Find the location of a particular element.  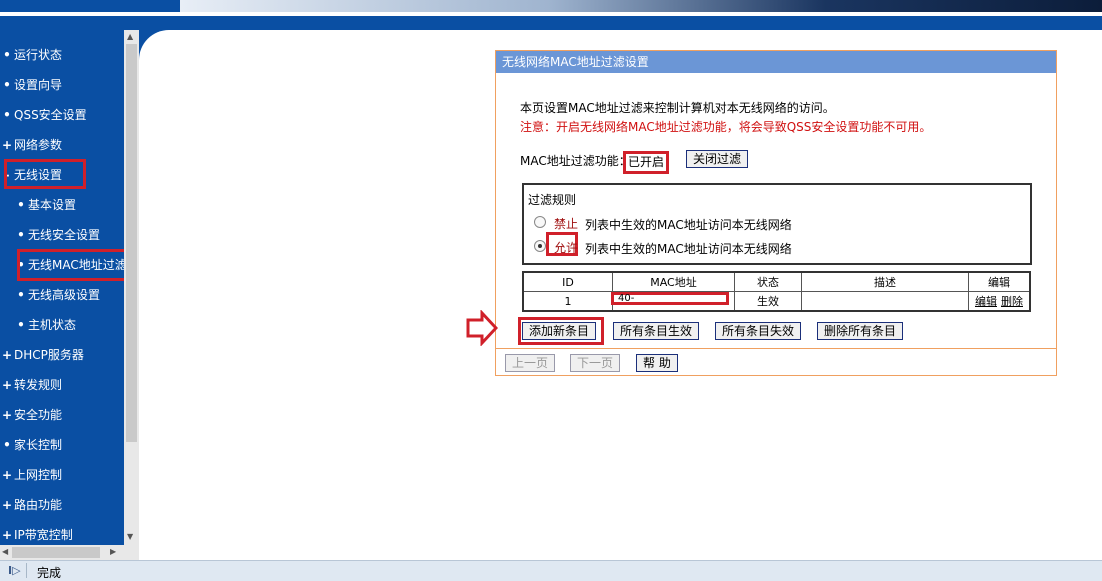

sidebar-item-run-status: • 运行状态 is located at coordinates (31, 55).